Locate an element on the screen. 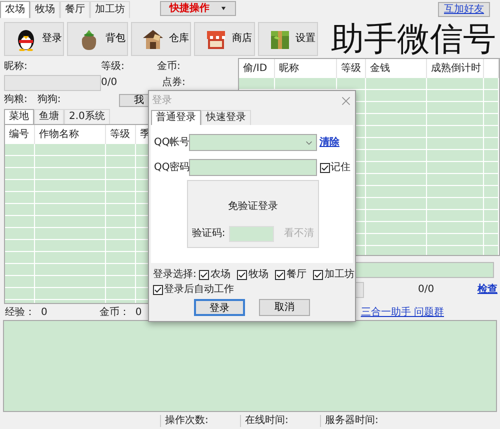 The image size is (500, 429). remember-checkbox: 记住 is located at coordinates (335, 168).